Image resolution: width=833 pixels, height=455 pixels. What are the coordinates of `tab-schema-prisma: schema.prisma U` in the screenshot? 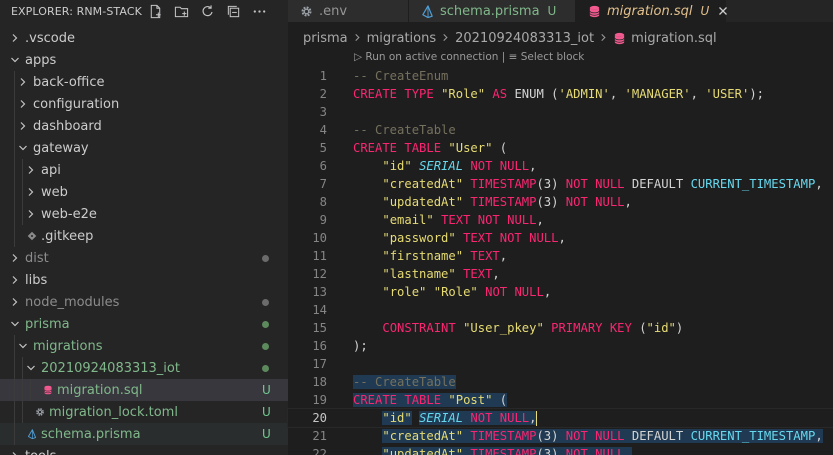 It's located at (492, 11).